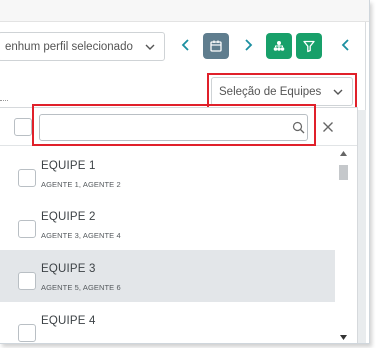 This screenshot has height=348, width=382. I want to click on scroll-up-arrow-icon, so click(343, 153).